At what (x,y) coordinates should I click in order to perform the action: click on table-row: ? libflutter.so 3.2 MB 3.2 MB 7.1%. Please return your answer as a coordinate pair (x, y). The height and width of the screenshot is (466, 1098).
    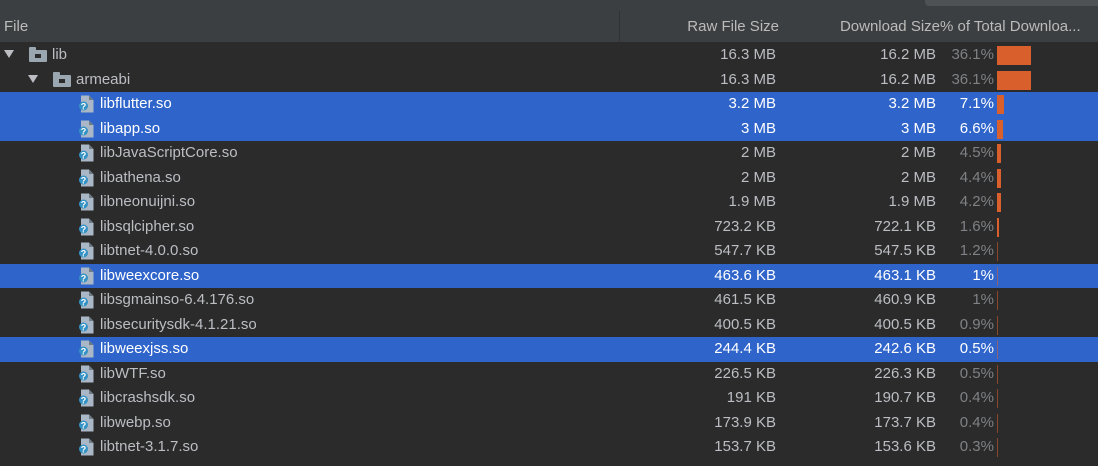
    Looking at the image, I should click on (549, 104).